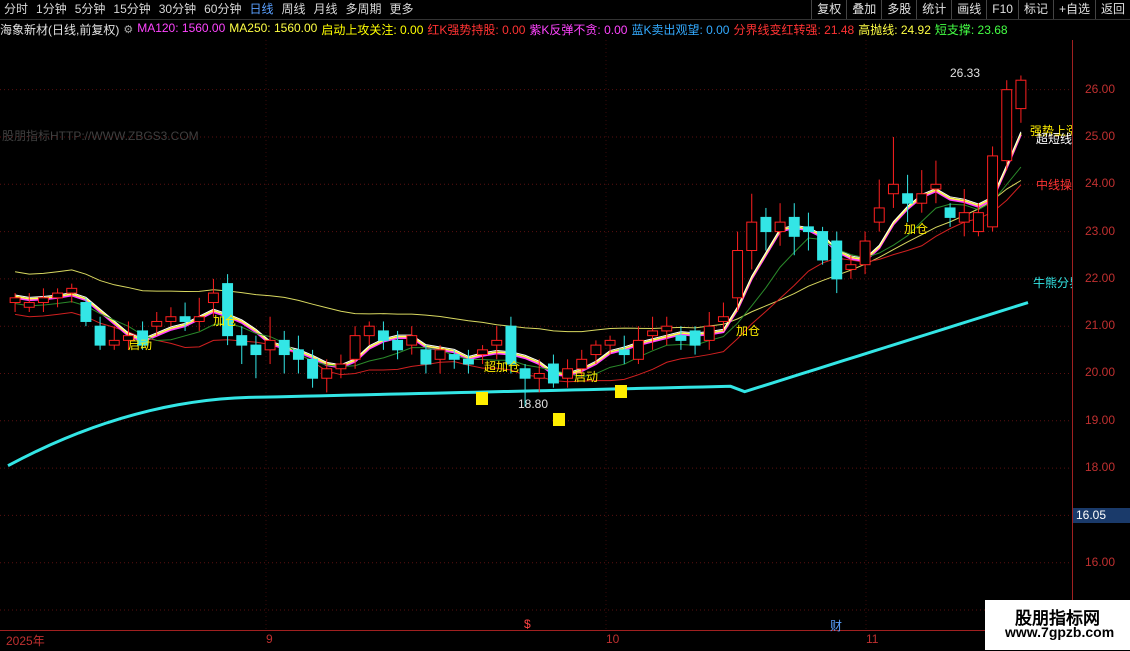 The width and height of the screenshot is (1130, 651). I want to click on timeframe-tab-10: 更多, so click(402, 9).